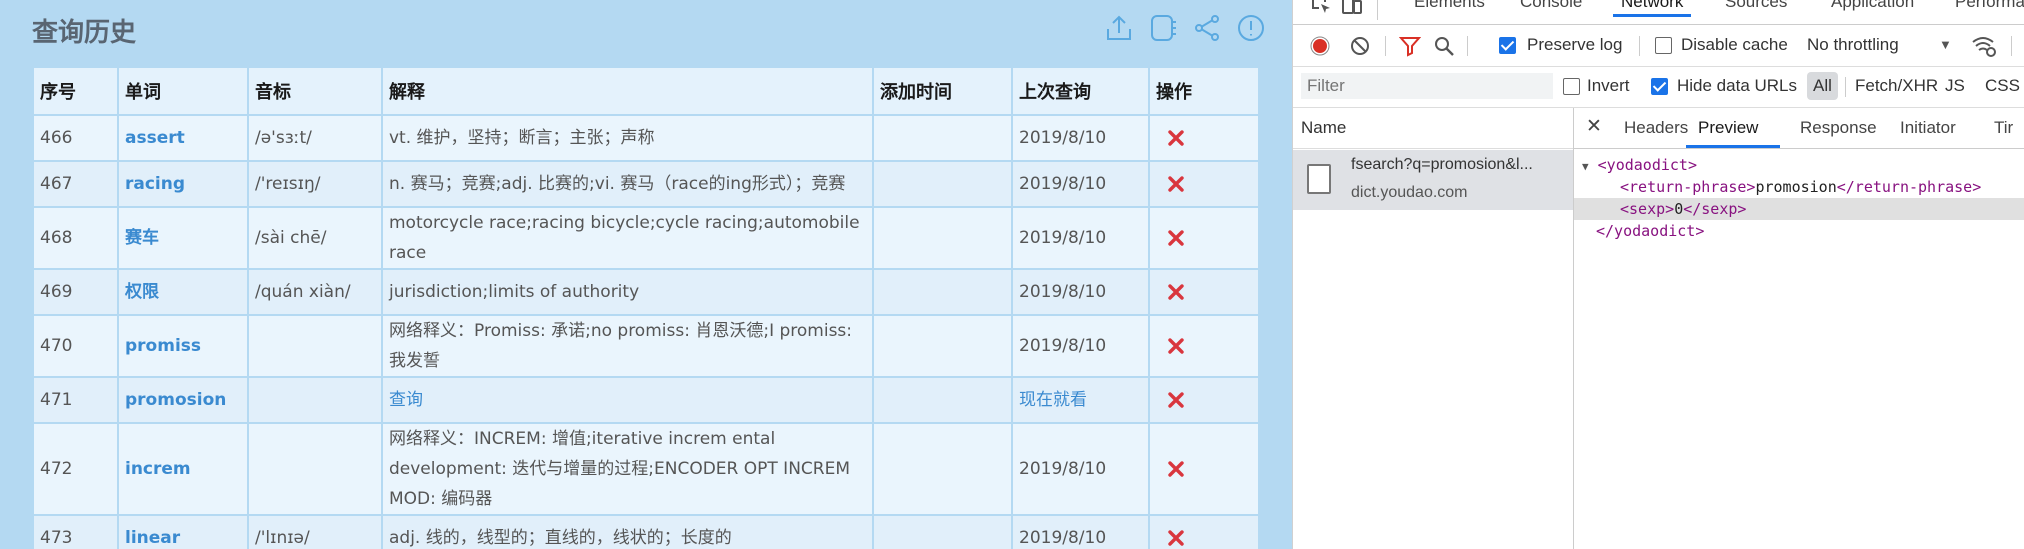  Describe the element at coordinates (1585, 166) in the screenshot. I see `expand-triangle-icon: ▼` at that location.